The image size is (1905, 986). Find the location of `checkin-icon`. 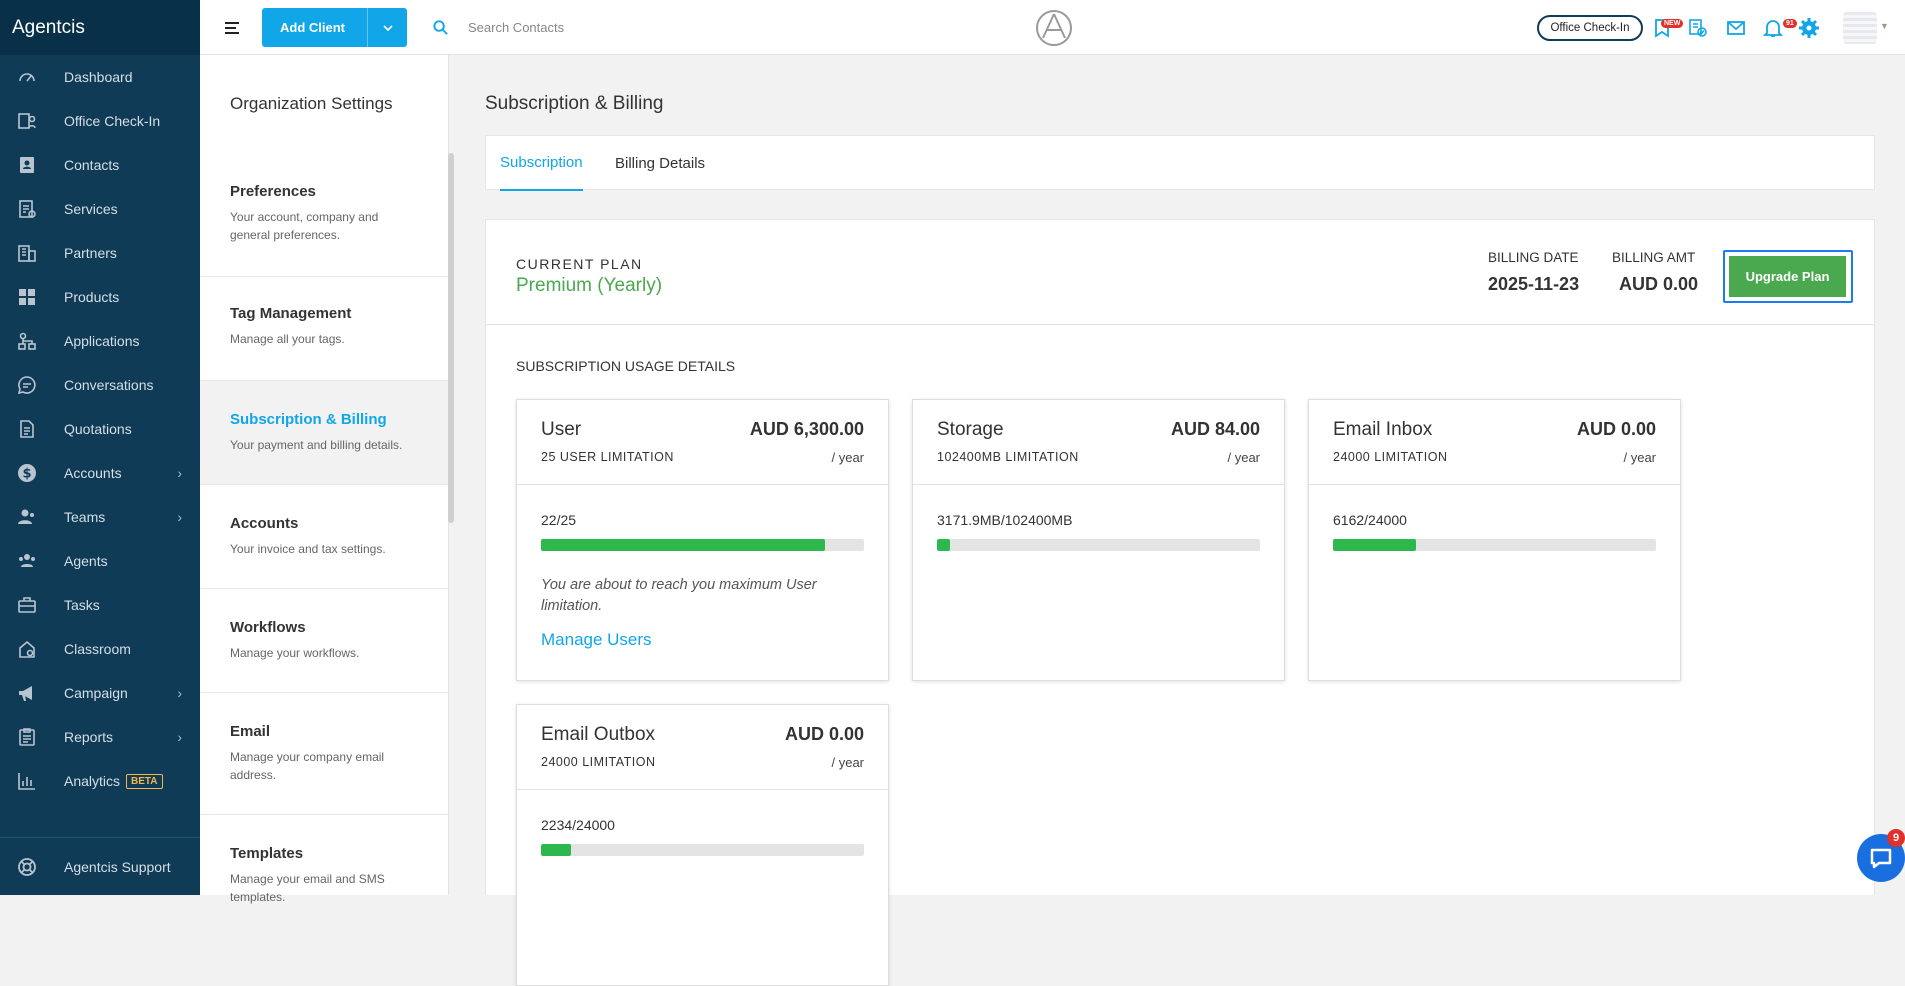

checkin-icon is located at coordinates (27, 121).